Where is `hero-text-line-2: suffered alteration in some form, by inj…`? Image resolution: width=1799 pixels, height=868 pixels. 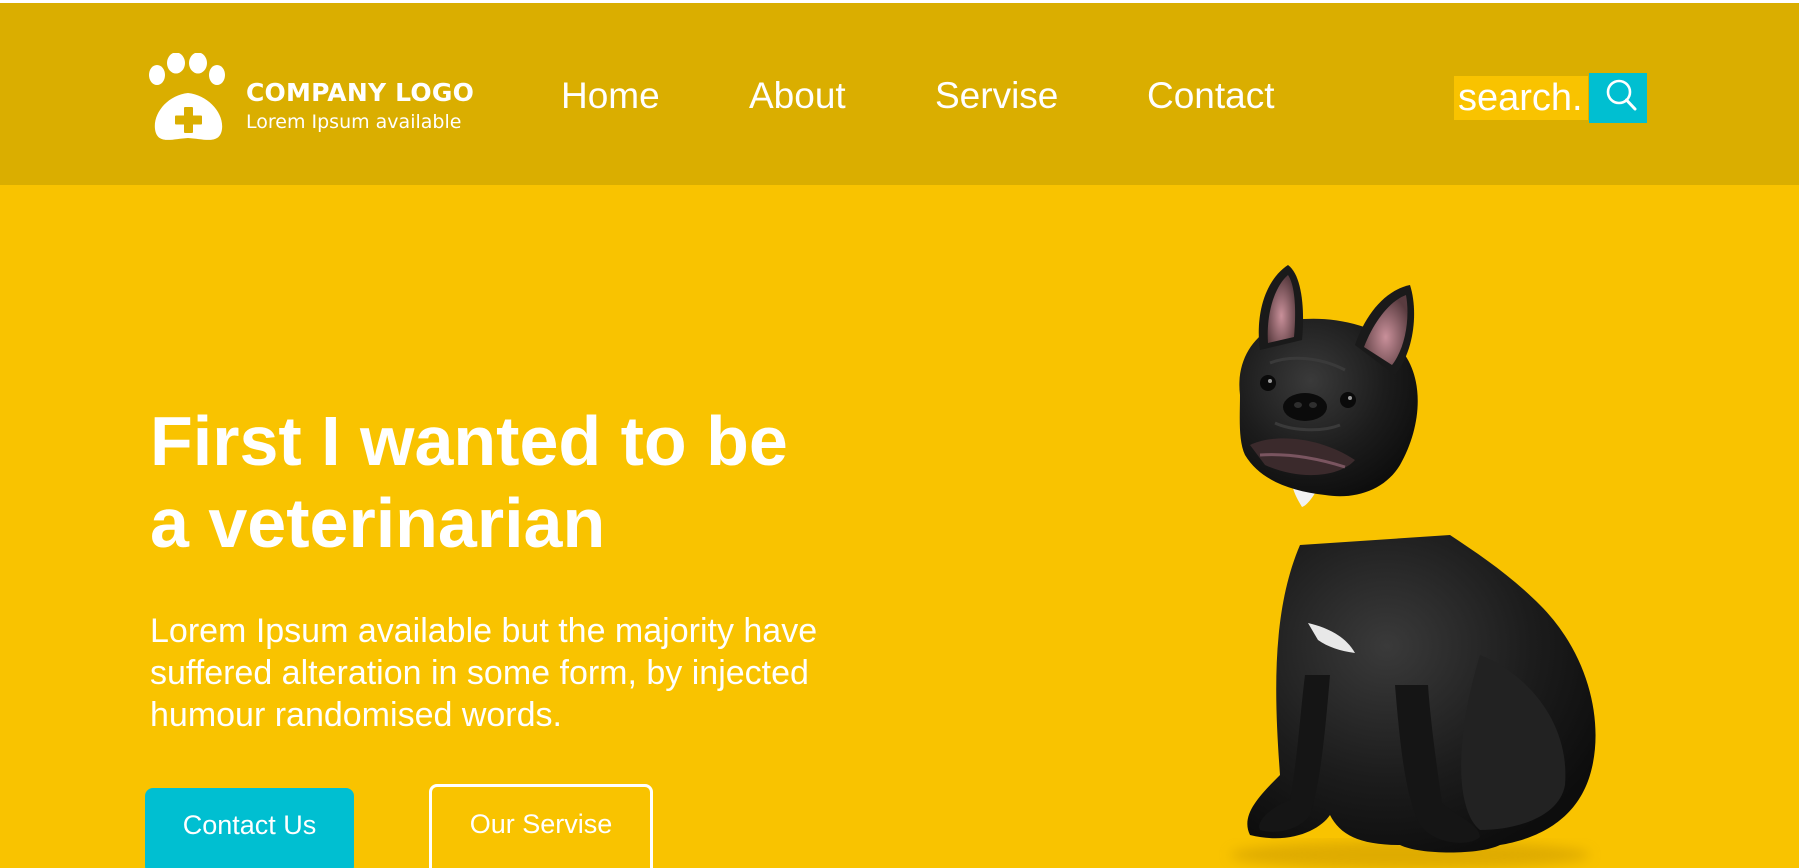
hero-text-line-2: suffered alteration in some form, by inj… is located at coordinates (479, 673).